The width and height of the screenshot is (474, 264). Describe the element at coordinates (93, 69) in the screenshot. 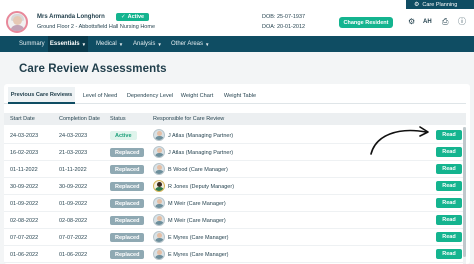

I see `page-title: Care Review Assessments` at that location.